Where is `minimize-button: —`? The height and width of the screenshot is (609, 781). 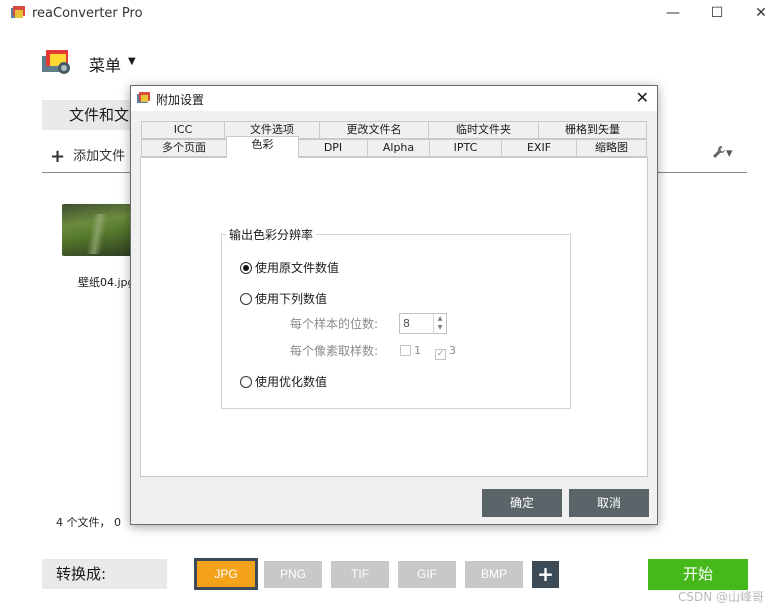 minimize-button: — is located at coordinates (673, 13).